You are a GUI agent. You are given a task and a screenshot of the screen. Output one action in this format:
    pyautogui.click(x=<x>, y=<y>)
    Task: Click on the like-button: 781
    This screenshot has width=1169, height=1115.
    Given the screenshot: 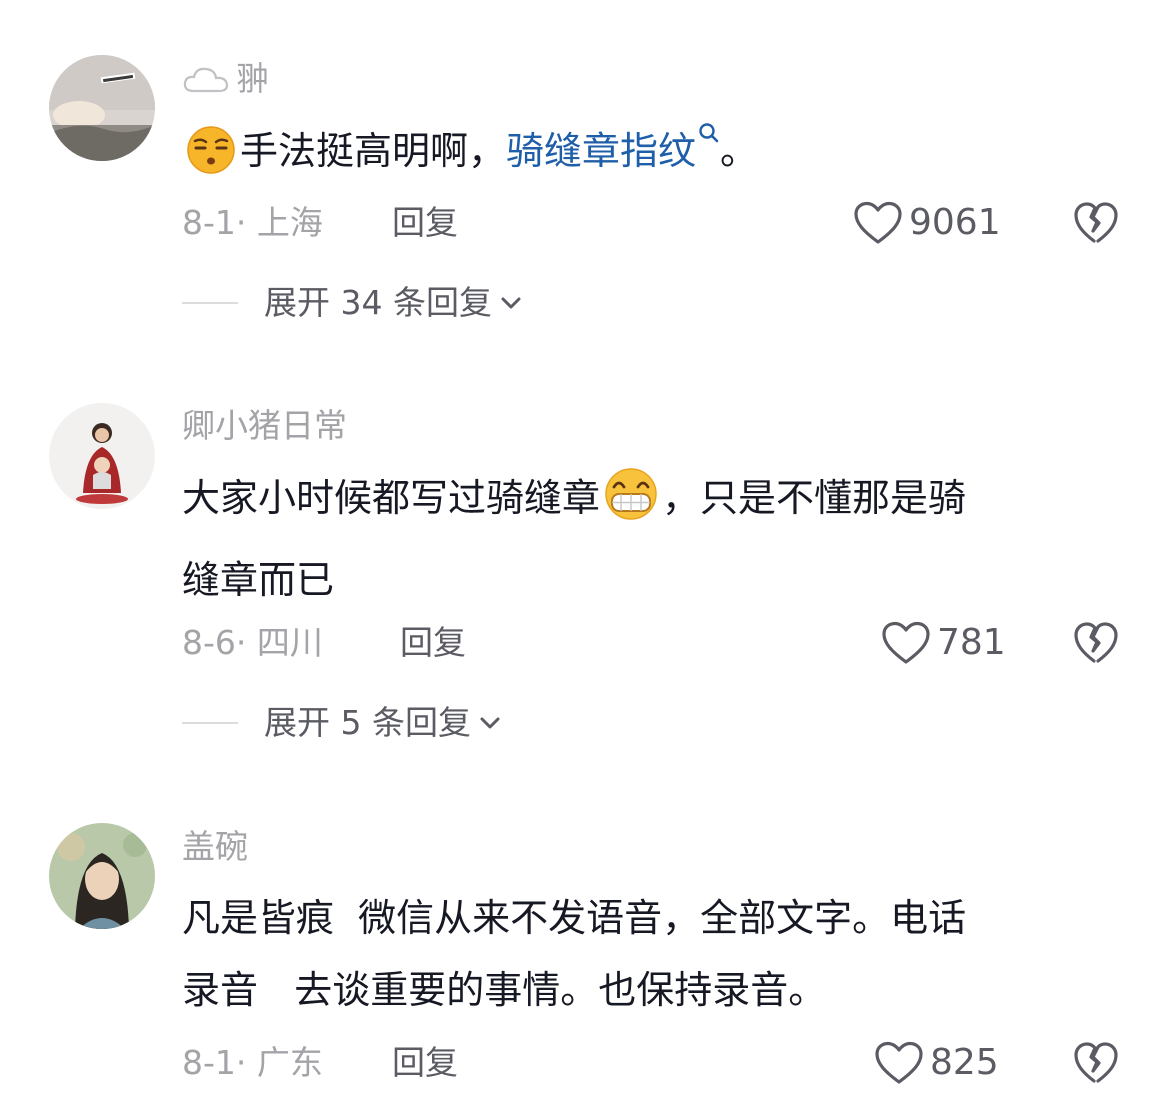 What is the action you would take?
    pyautogui.click(x=943, y=643)
    